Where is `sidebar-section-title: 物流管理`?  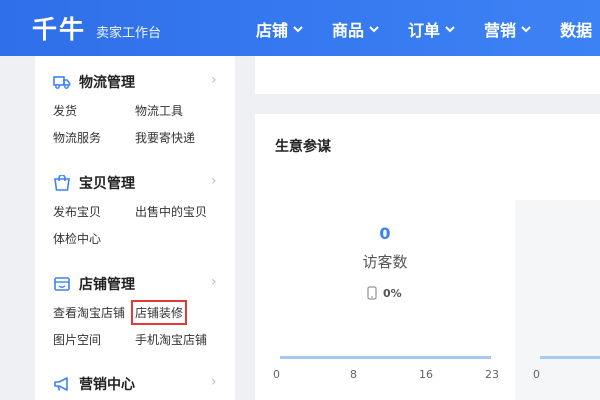 sidebar-section-title: 物流管理 is located at coordinates (107, 83).